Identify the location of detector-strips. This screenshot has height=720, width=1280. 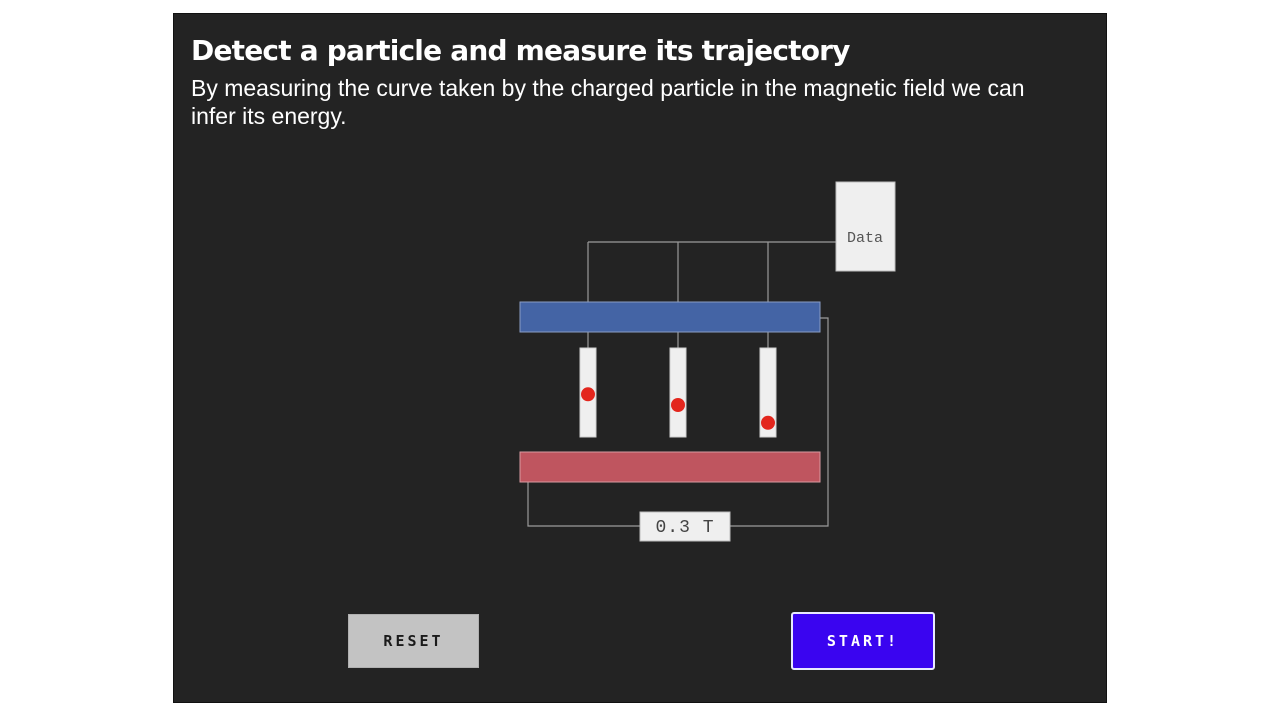
(678, 392).